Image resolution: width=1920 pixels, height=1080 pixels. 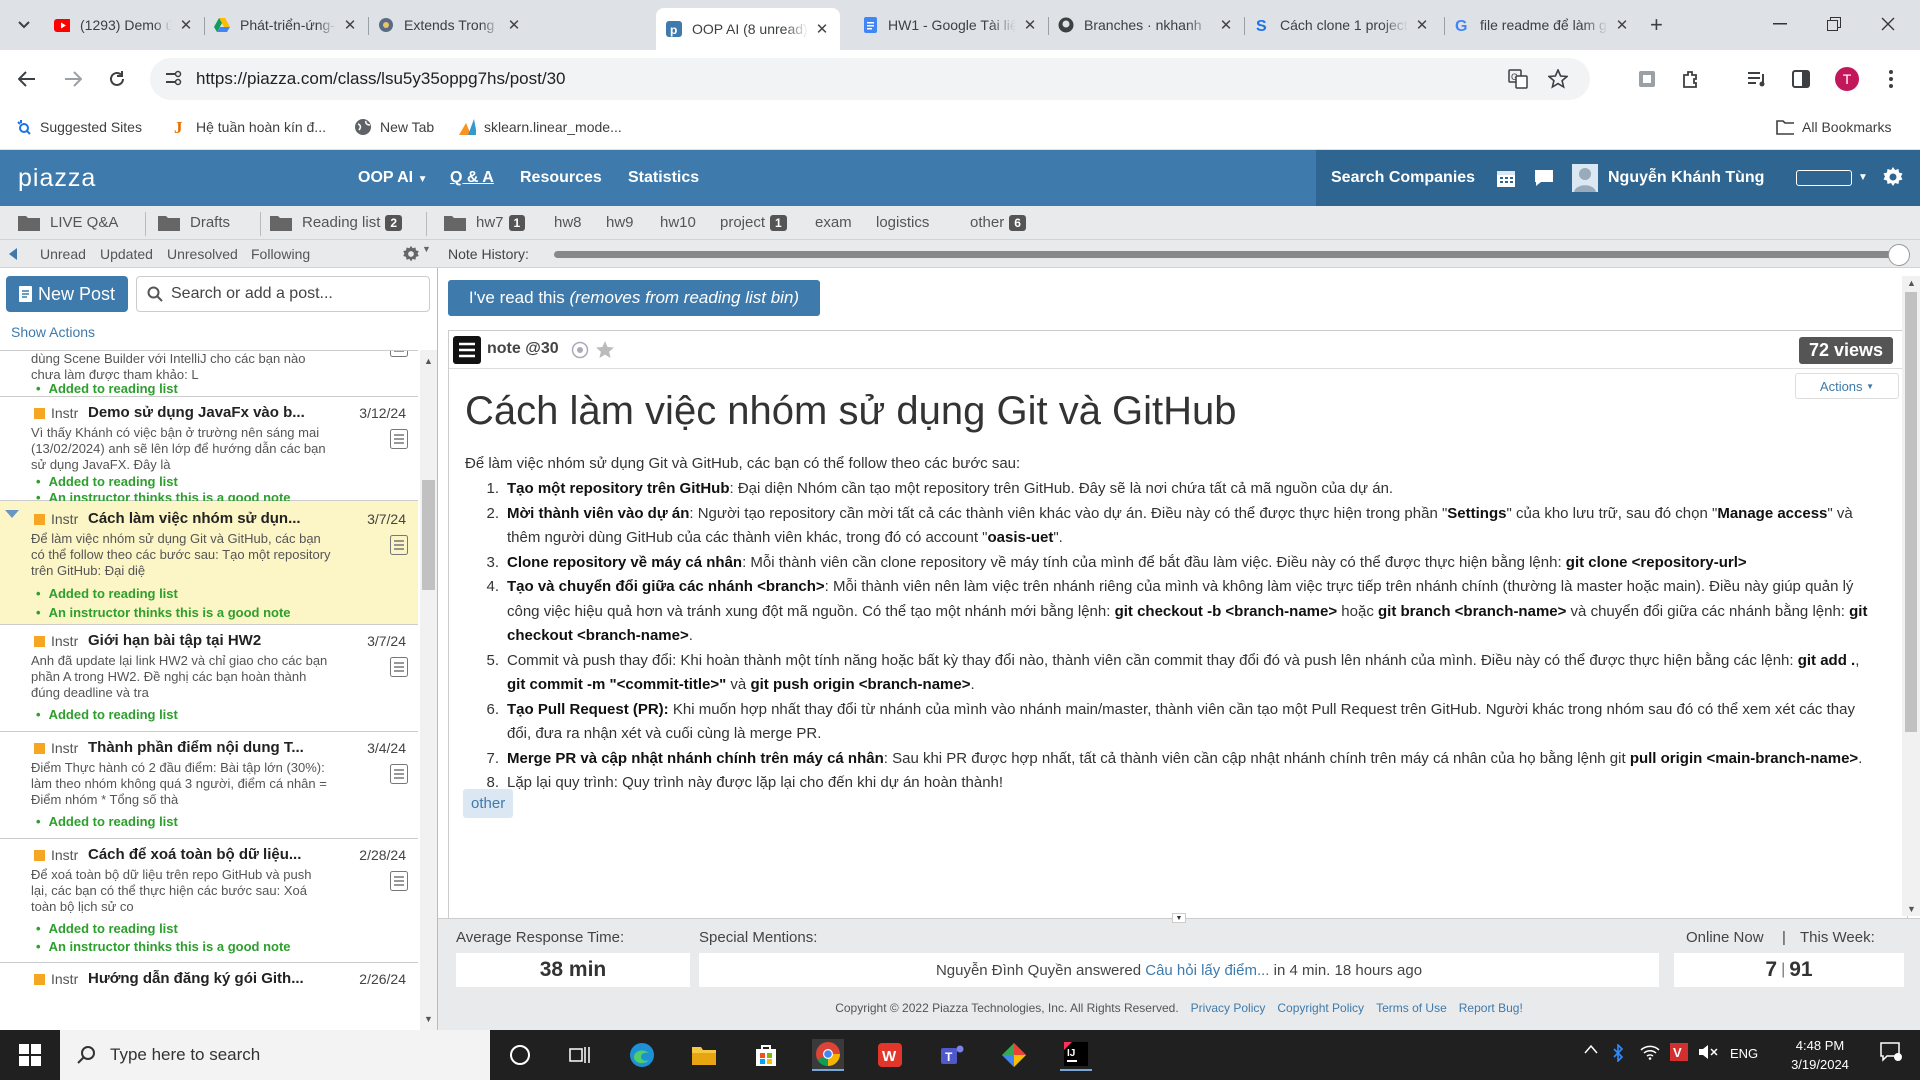 What do you see at coordinates (828, 1055) in the screenshot?
I see `chrome-icon` at bounding box center [828, 1055].